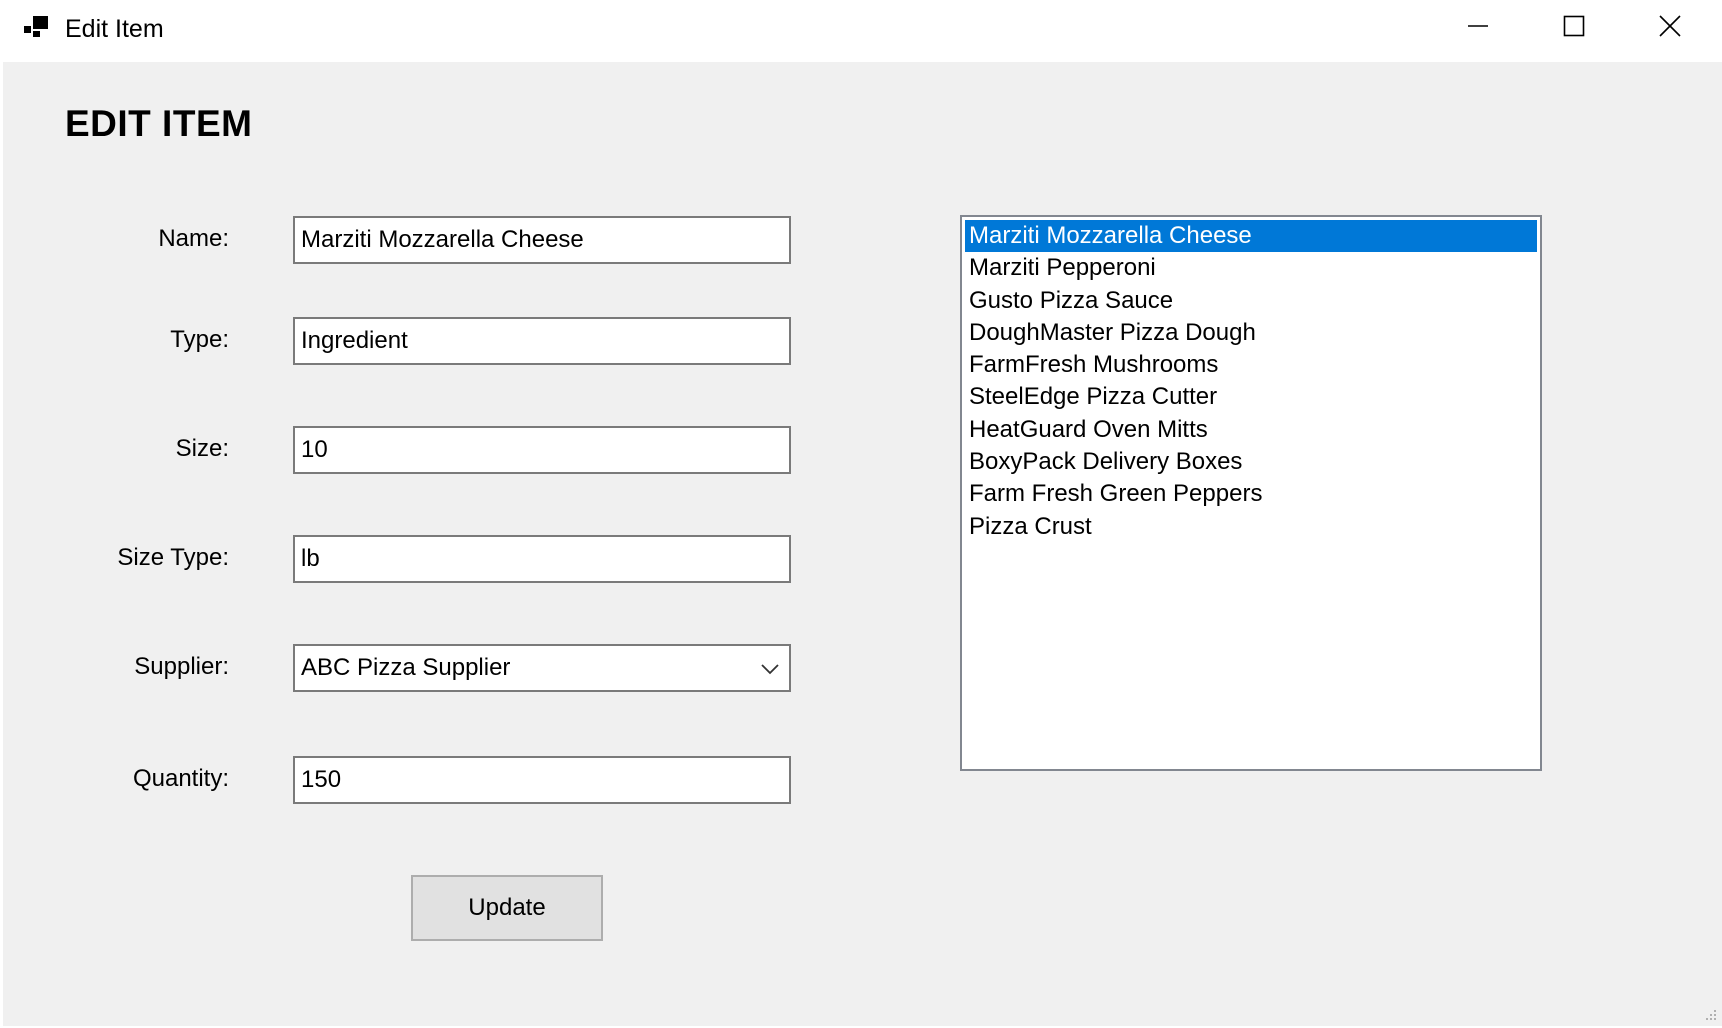 Image resolution: width=1722 pixels, height=1028 pixels. I want to click on chevron-down-icon, so click(770, 669).